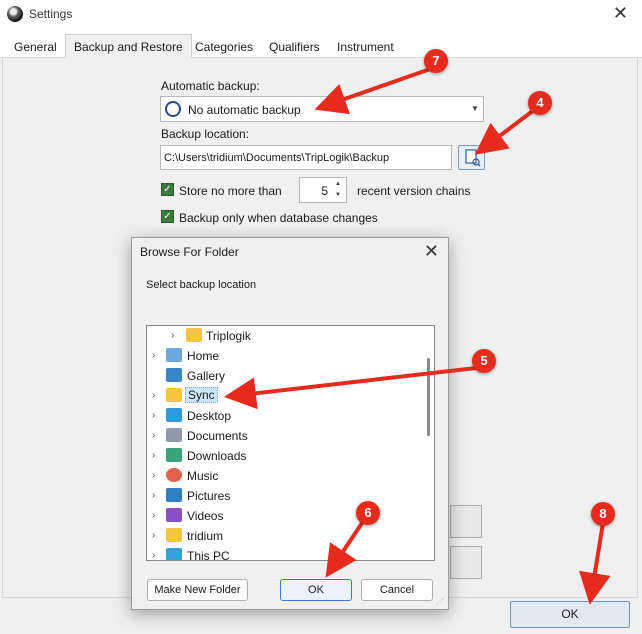  I want to click on callout-5: 5, so click(484, 361).